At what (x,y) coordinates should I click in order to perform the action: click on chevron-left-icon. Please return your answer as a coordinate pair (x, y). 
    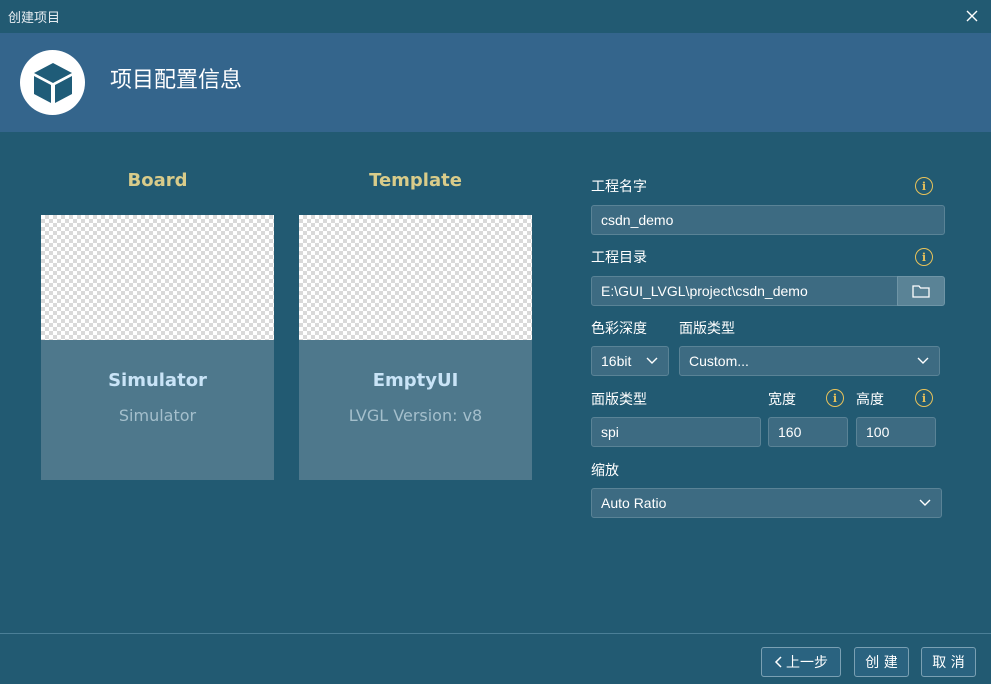
    Looking at the image, I should click on (778, 662).